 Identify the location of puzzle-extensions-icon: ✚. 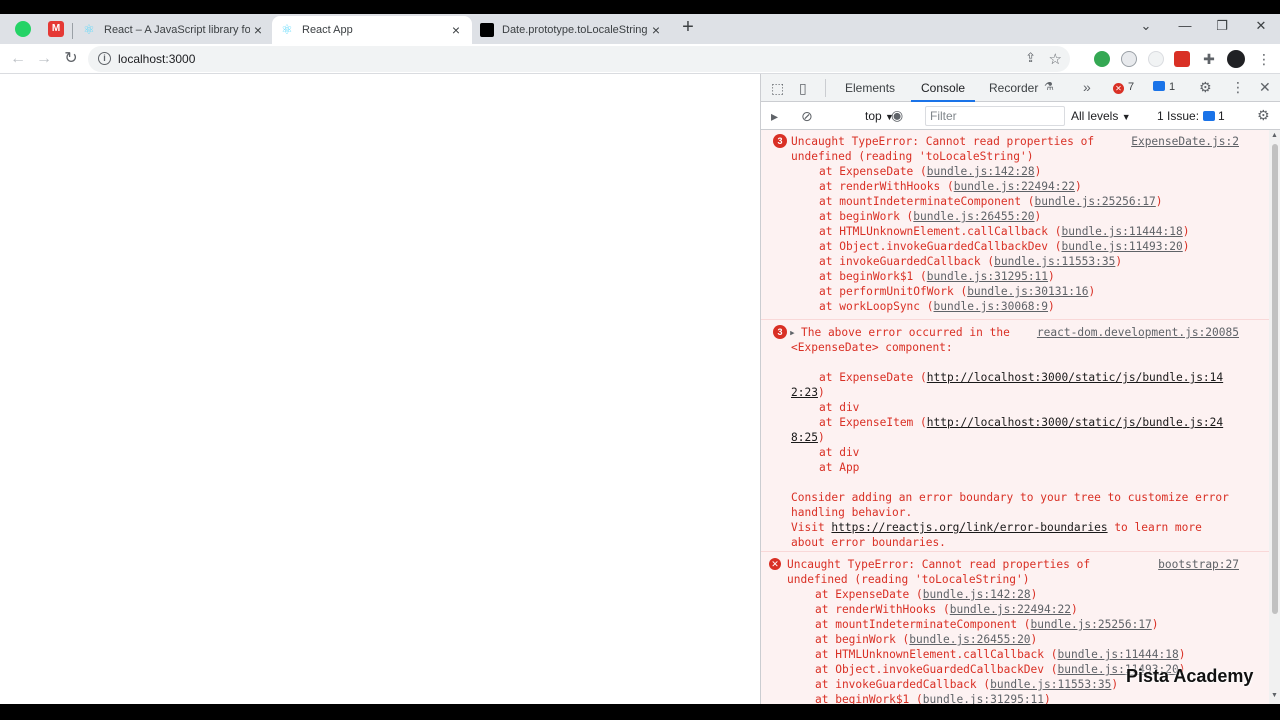
(1209, 59).